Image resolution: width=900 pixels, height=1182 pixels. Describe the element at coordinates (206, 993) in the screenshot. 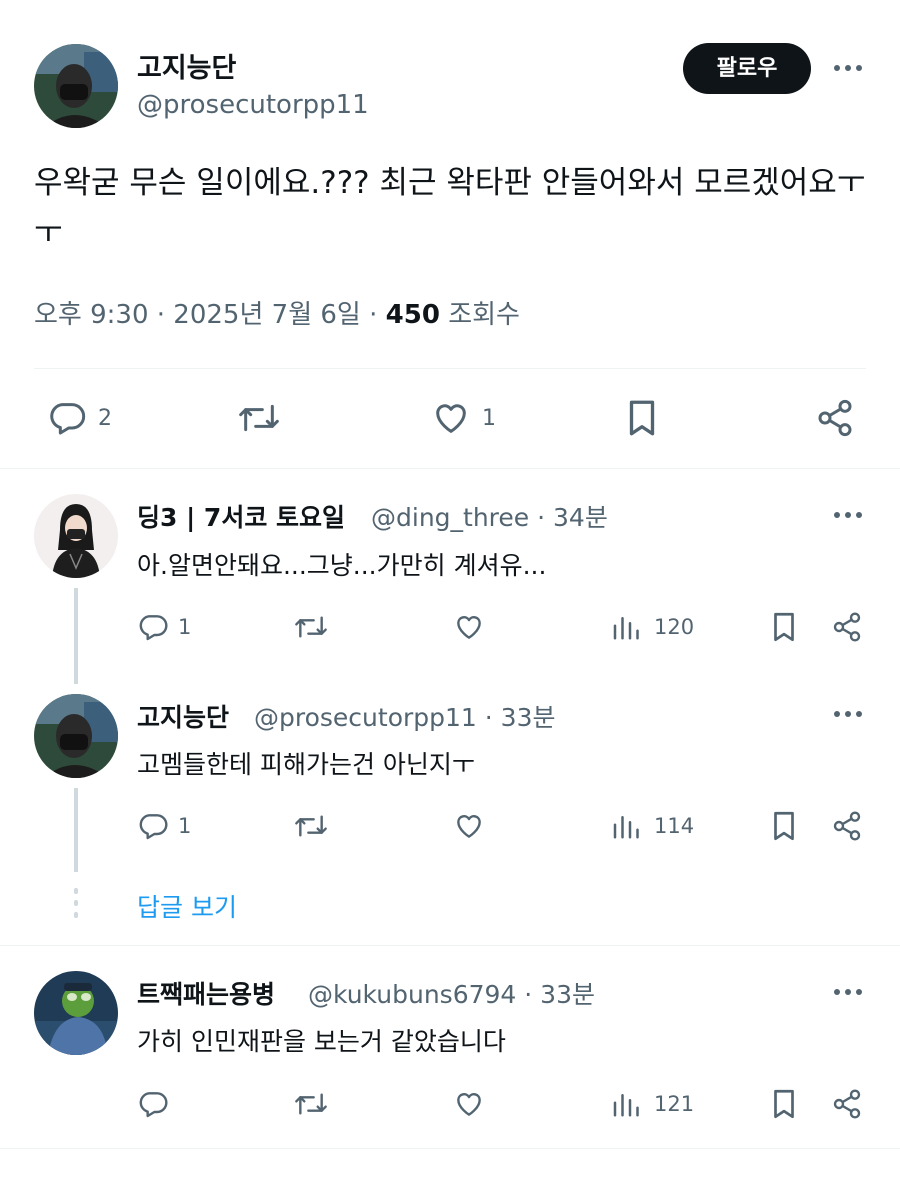

I see `reply-author-name: 트짹패는용병` at that location.